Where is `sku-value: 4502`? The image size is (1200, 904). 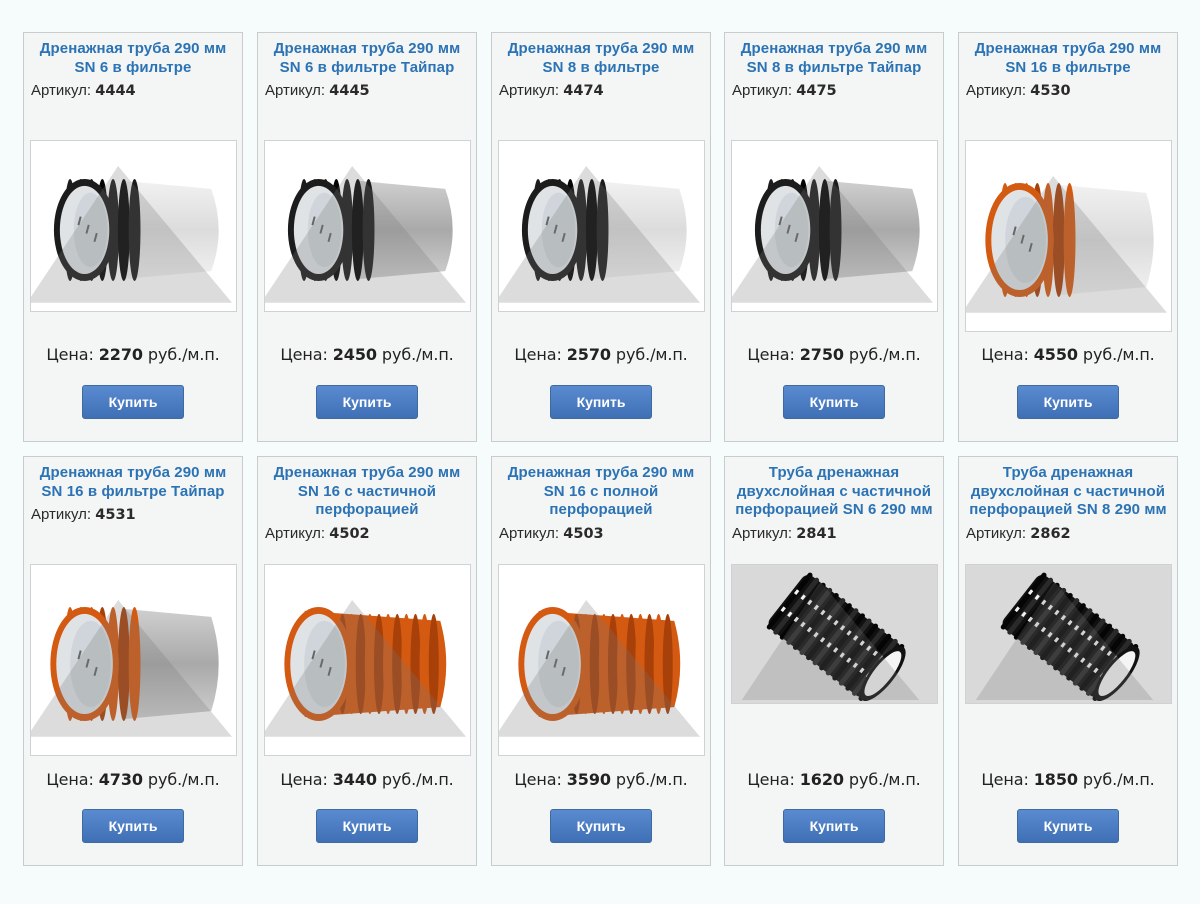
sku-value: 4502 is located at coordinates (349, 534).